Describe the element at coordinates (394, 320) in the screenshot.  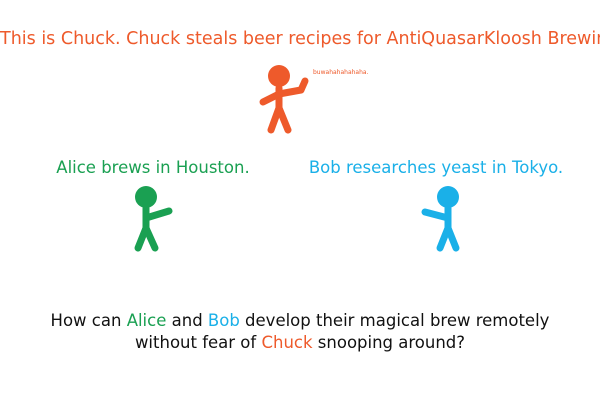
I see `question-text-part: develop their magical brew remotely` at that location.